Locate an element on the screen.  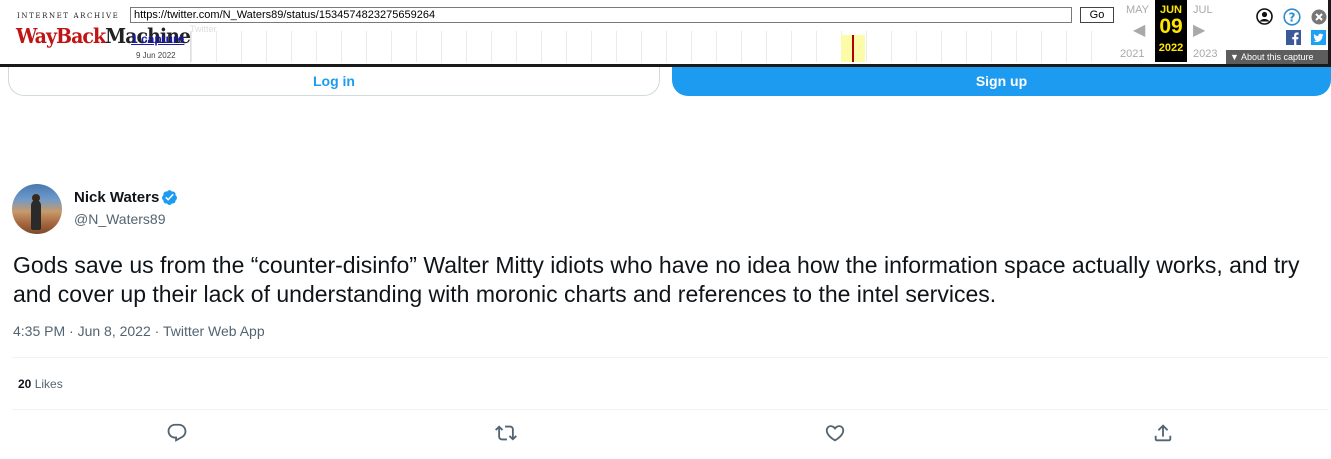
go-button: Go is located at coordinates (1097, 15).